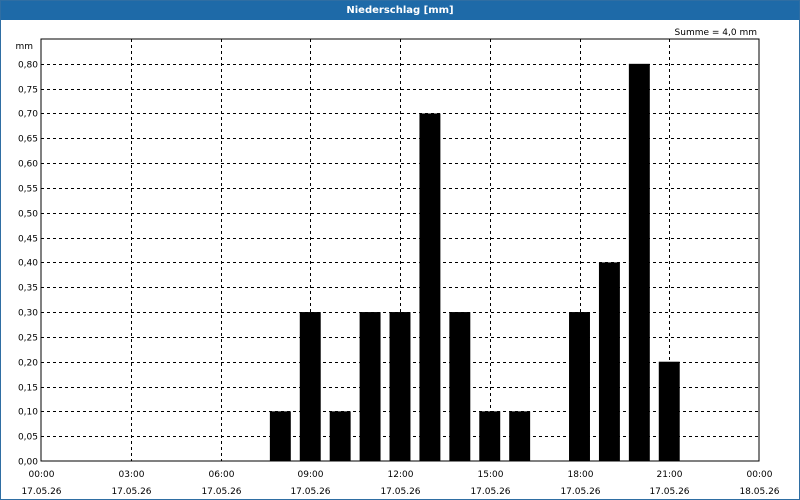  I want to click on y-tick-label: 0,40, so click(28, 264).